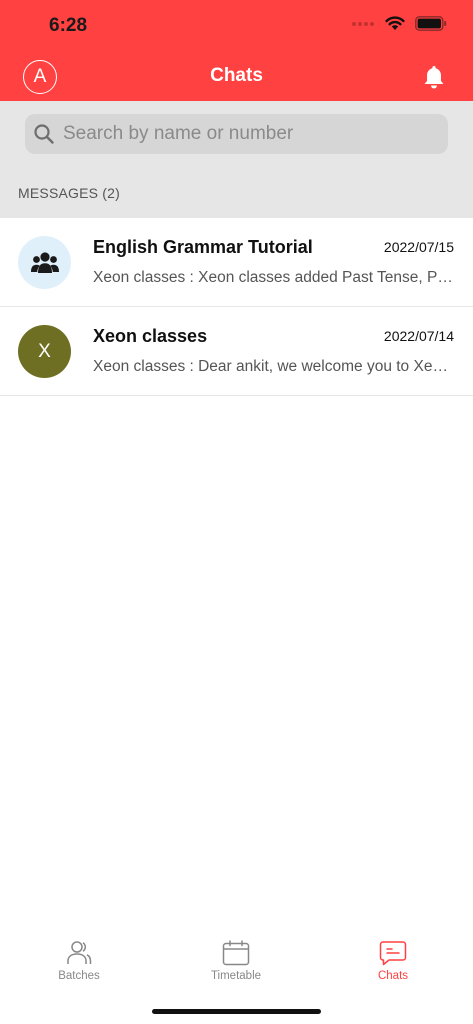  I want to click on tab-timetable: Timetable, so click(236, 961).